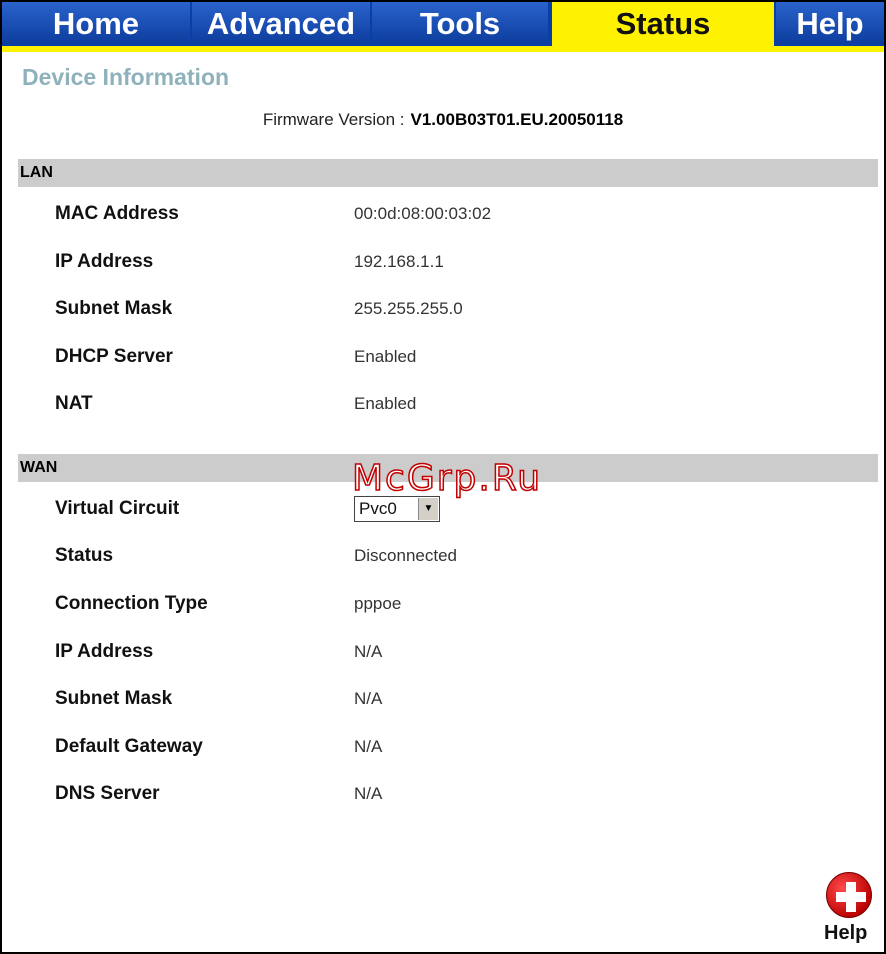 This screenshot has height=954, width=886. I want to click on wan-row-dns: DNS Server N/A, so click(443, 794).